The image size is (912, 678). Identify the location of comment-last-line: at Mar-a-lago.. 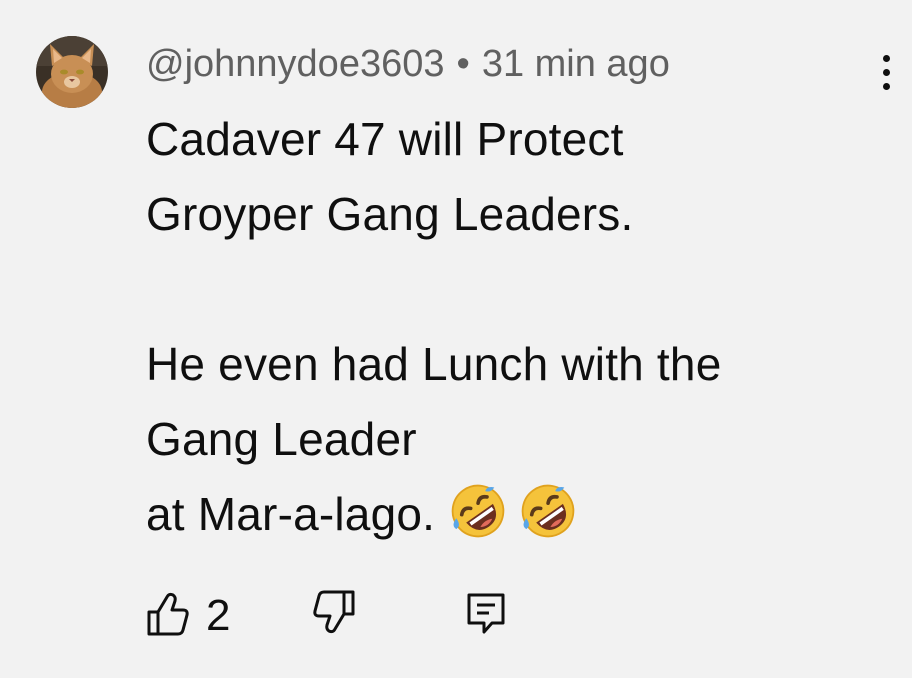
(516, 514).